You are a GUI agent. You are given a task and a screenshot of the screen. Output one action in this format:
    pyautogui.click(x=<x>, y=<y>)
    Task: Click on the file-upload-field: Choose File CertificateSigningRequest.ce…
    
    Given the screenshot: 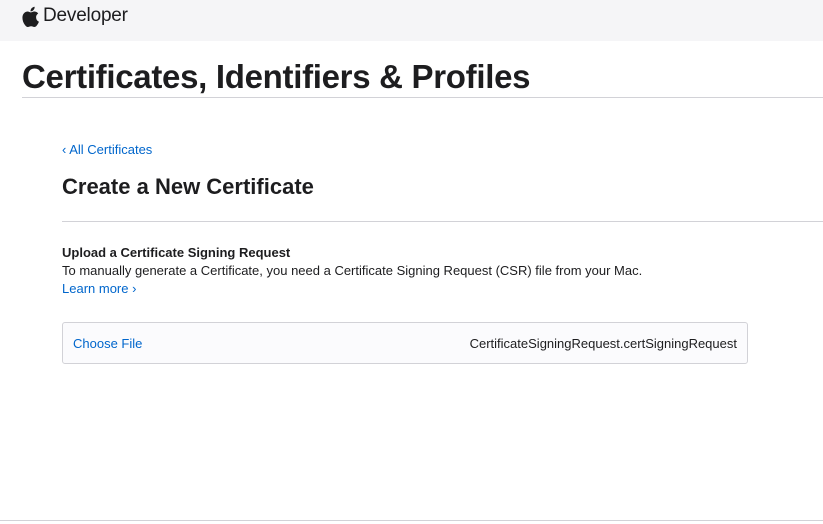 What is the action you would take?
    pyautogui.click(x=405, y=343)
    